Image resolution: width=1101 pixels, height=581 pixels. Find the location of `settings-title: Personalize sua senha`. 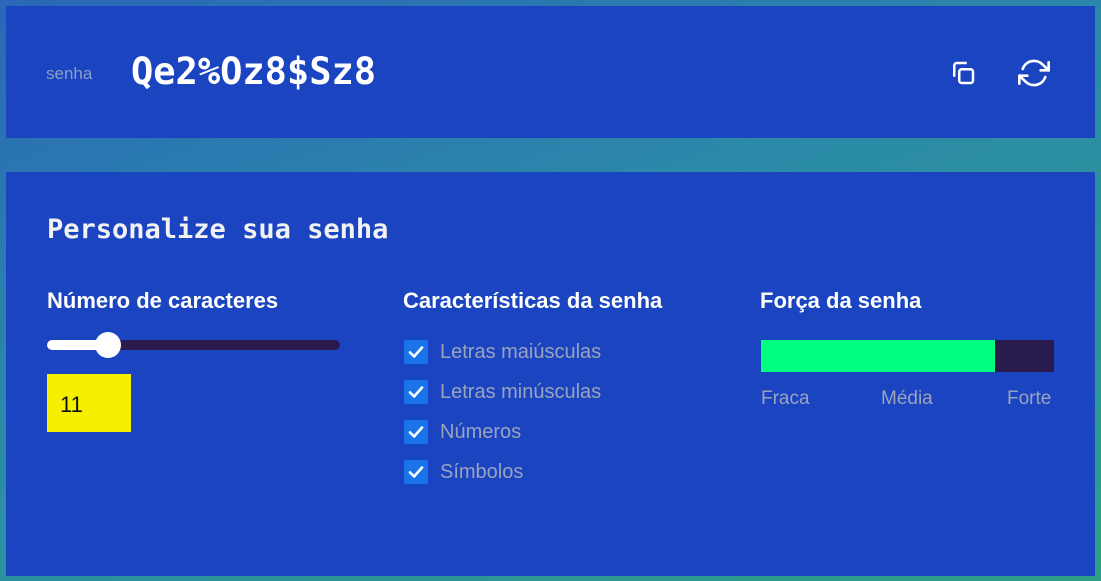

settings-title: Personalize sua senha is located at coordinates (218, 229).